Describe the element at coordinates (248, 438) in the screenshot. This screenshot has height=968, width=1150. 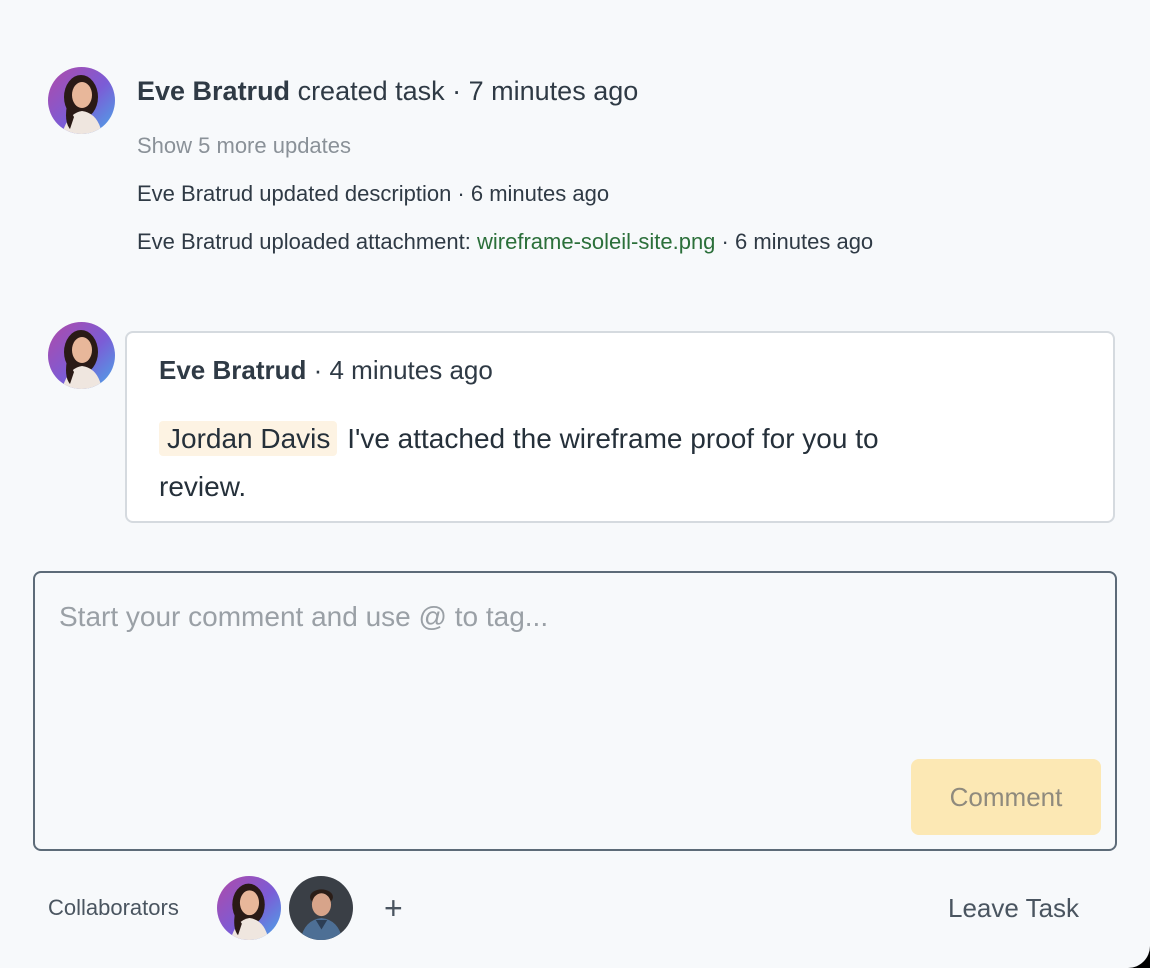
I see `mention-tag: Jordan Davis` at that location.